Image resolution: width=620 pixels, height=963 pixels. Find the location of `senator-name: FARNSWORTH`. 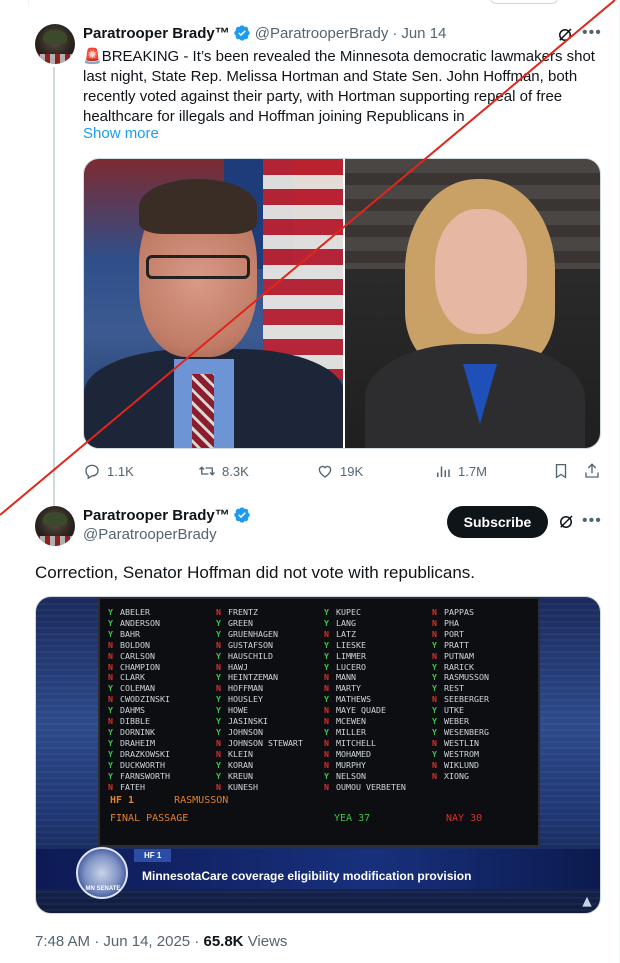

senator-name: FARNSWORTH is located at coordinates (145, 775).